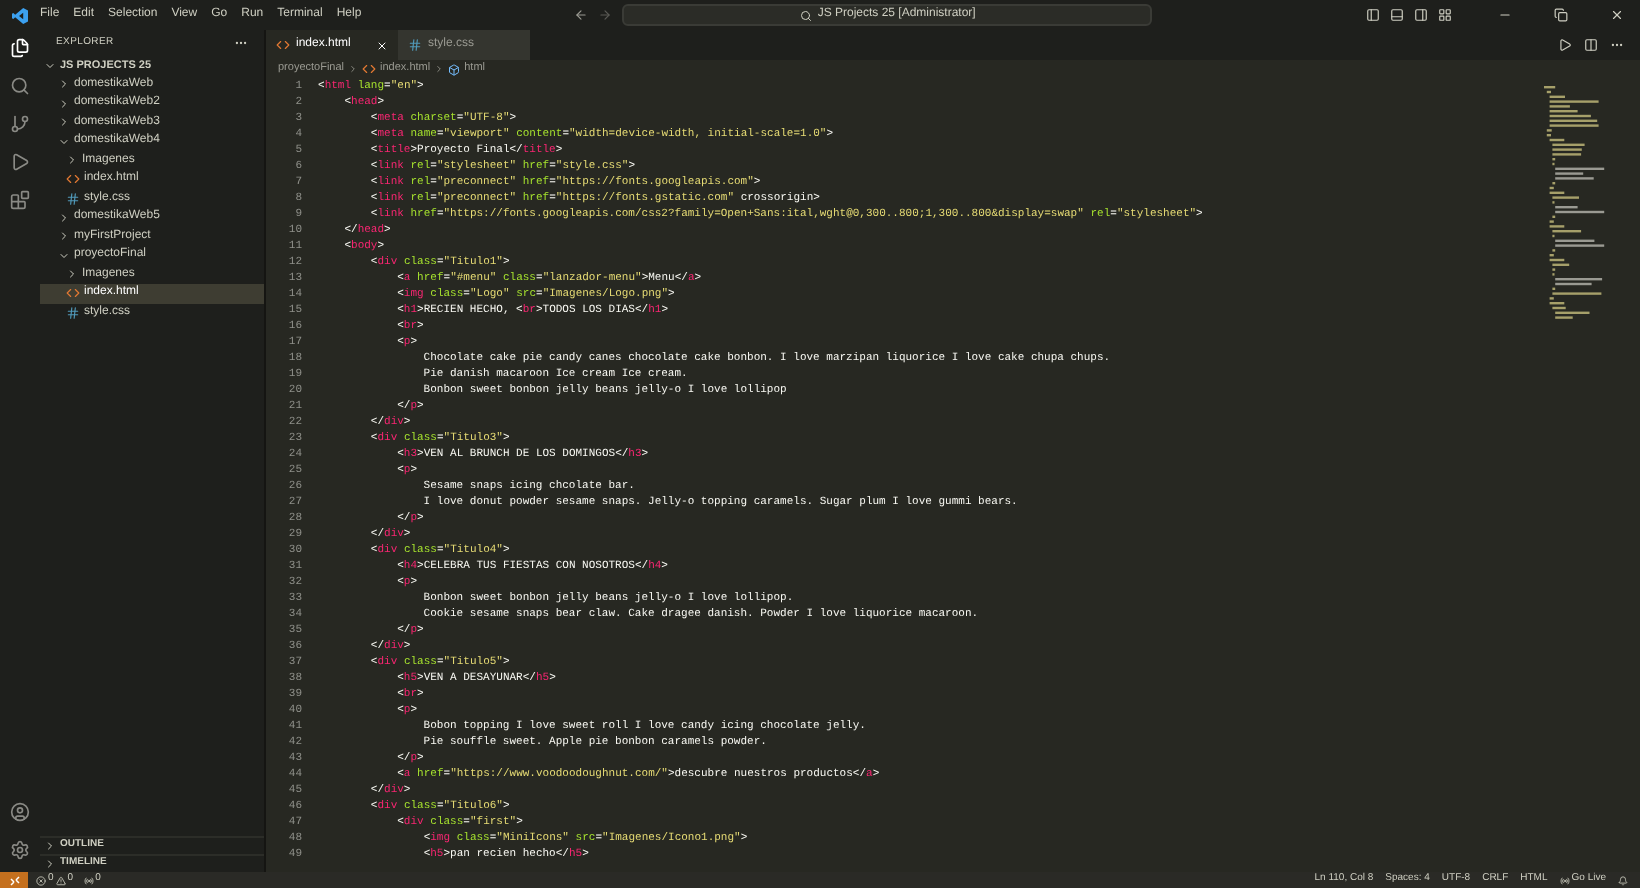 The width and height of the screenshot is (1640, 888). Describe the element at coordinates (20, 124) in the screenshot. I see `branch-icon` at that location.